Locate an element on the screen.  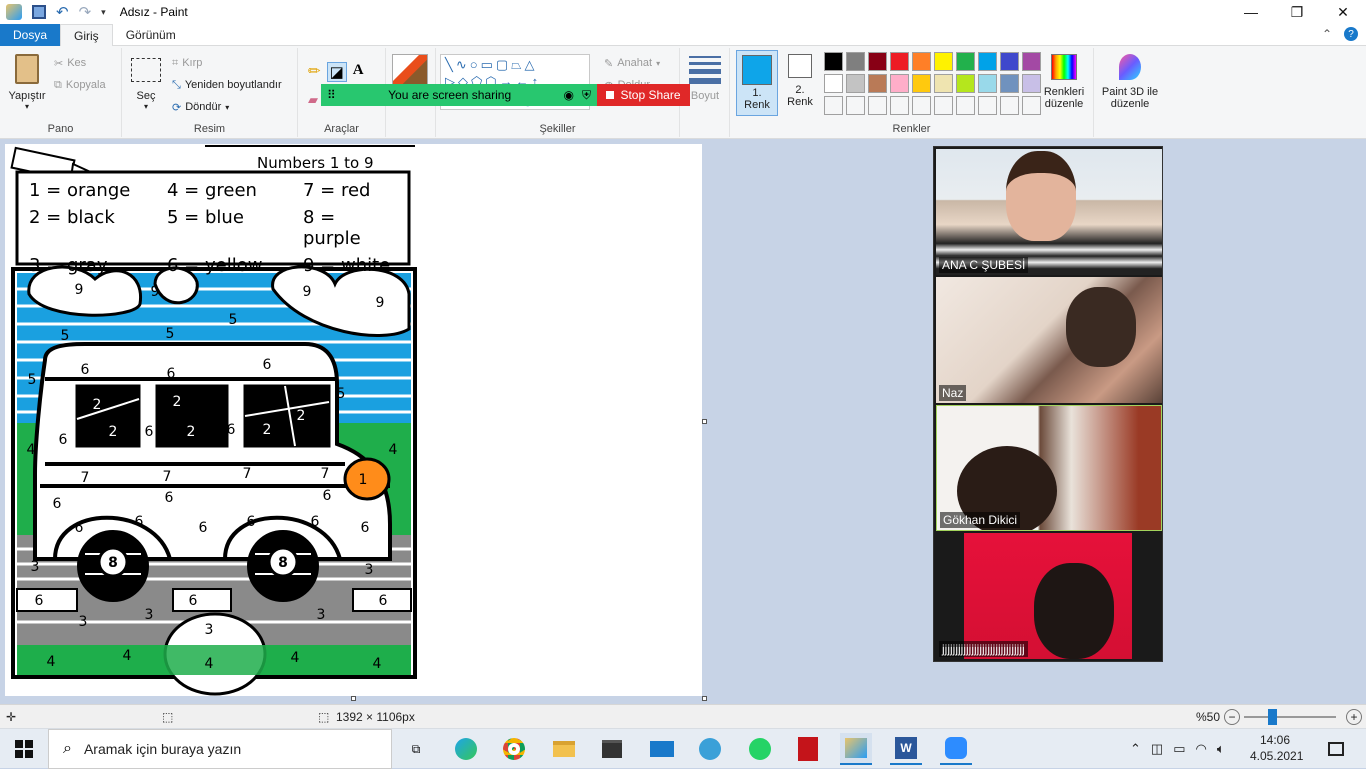
color1-button: 1. Renk is located at coordinates (757, 83).